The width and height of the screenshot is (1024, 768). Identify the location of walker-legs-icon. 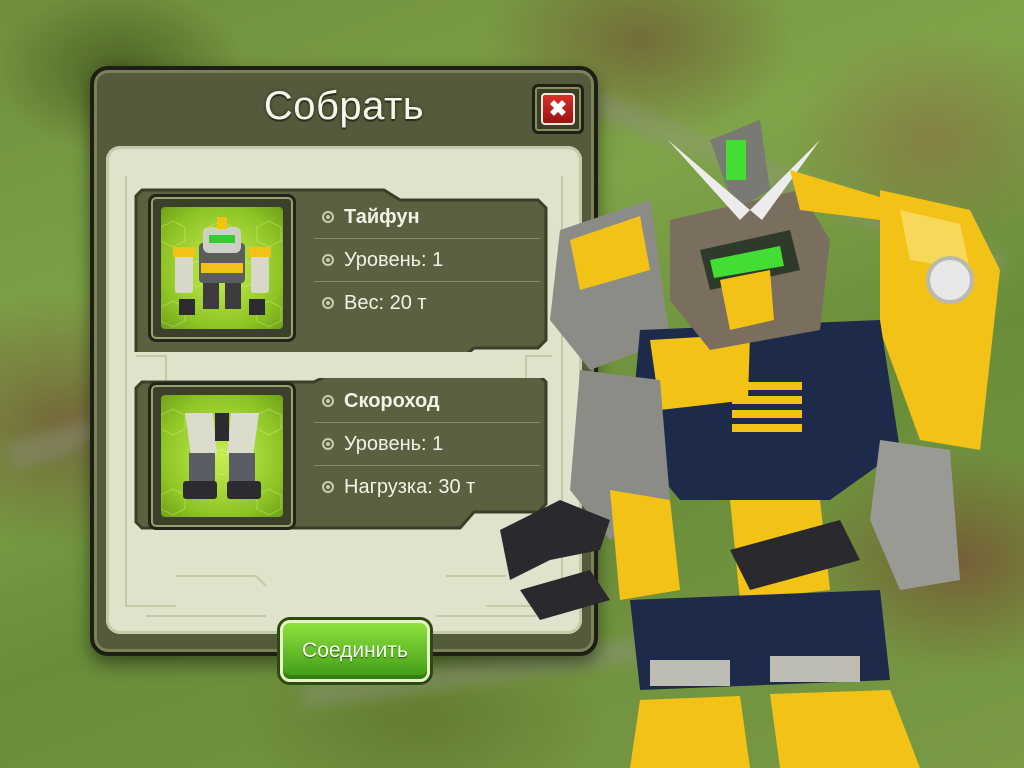
(221, 462).